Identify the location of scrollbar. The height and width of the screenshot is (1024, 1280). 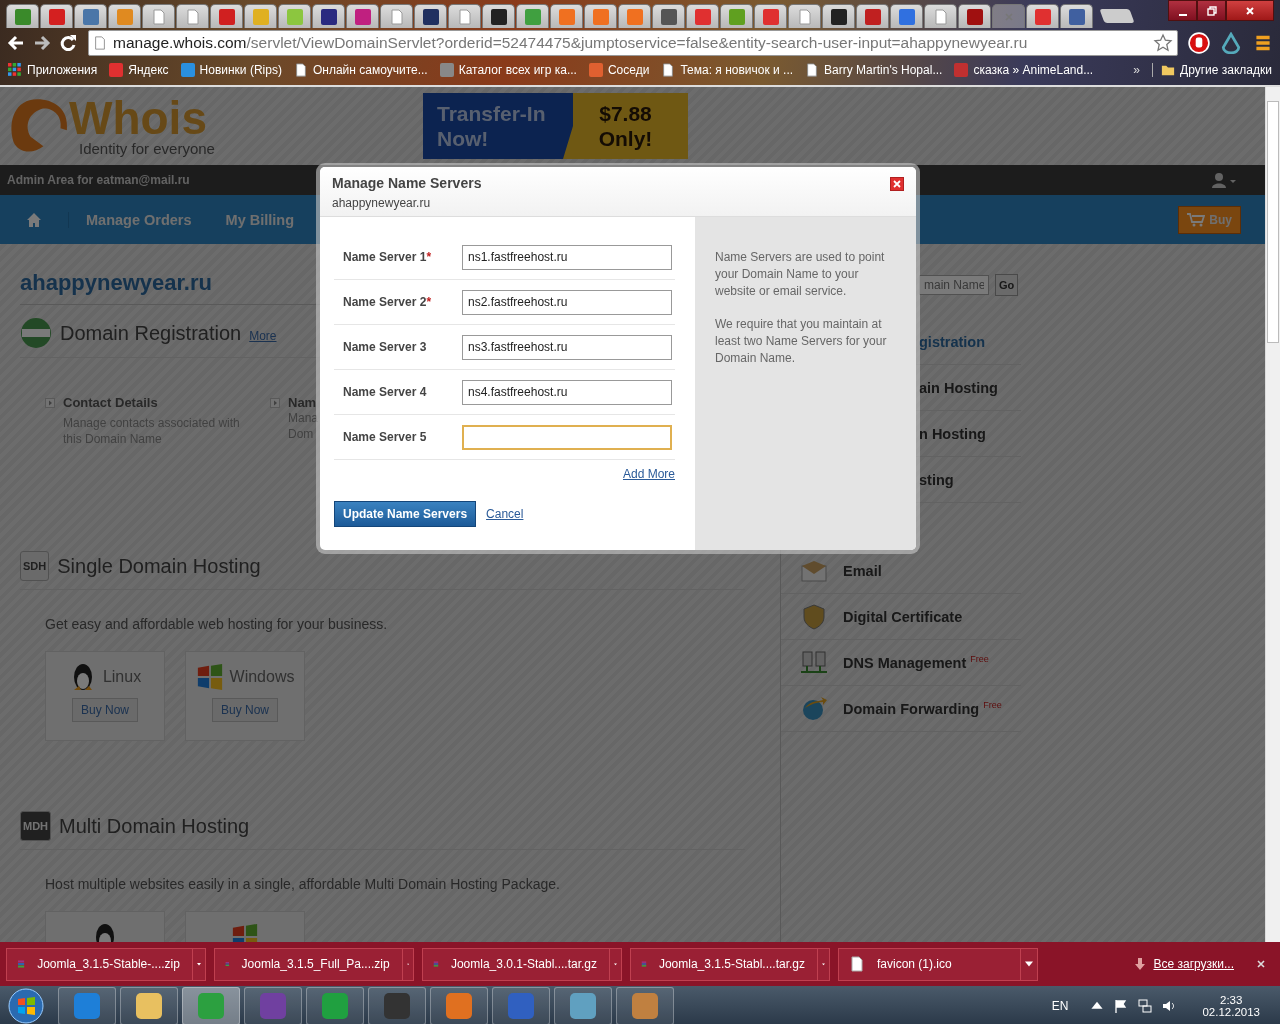
(1272, 514).